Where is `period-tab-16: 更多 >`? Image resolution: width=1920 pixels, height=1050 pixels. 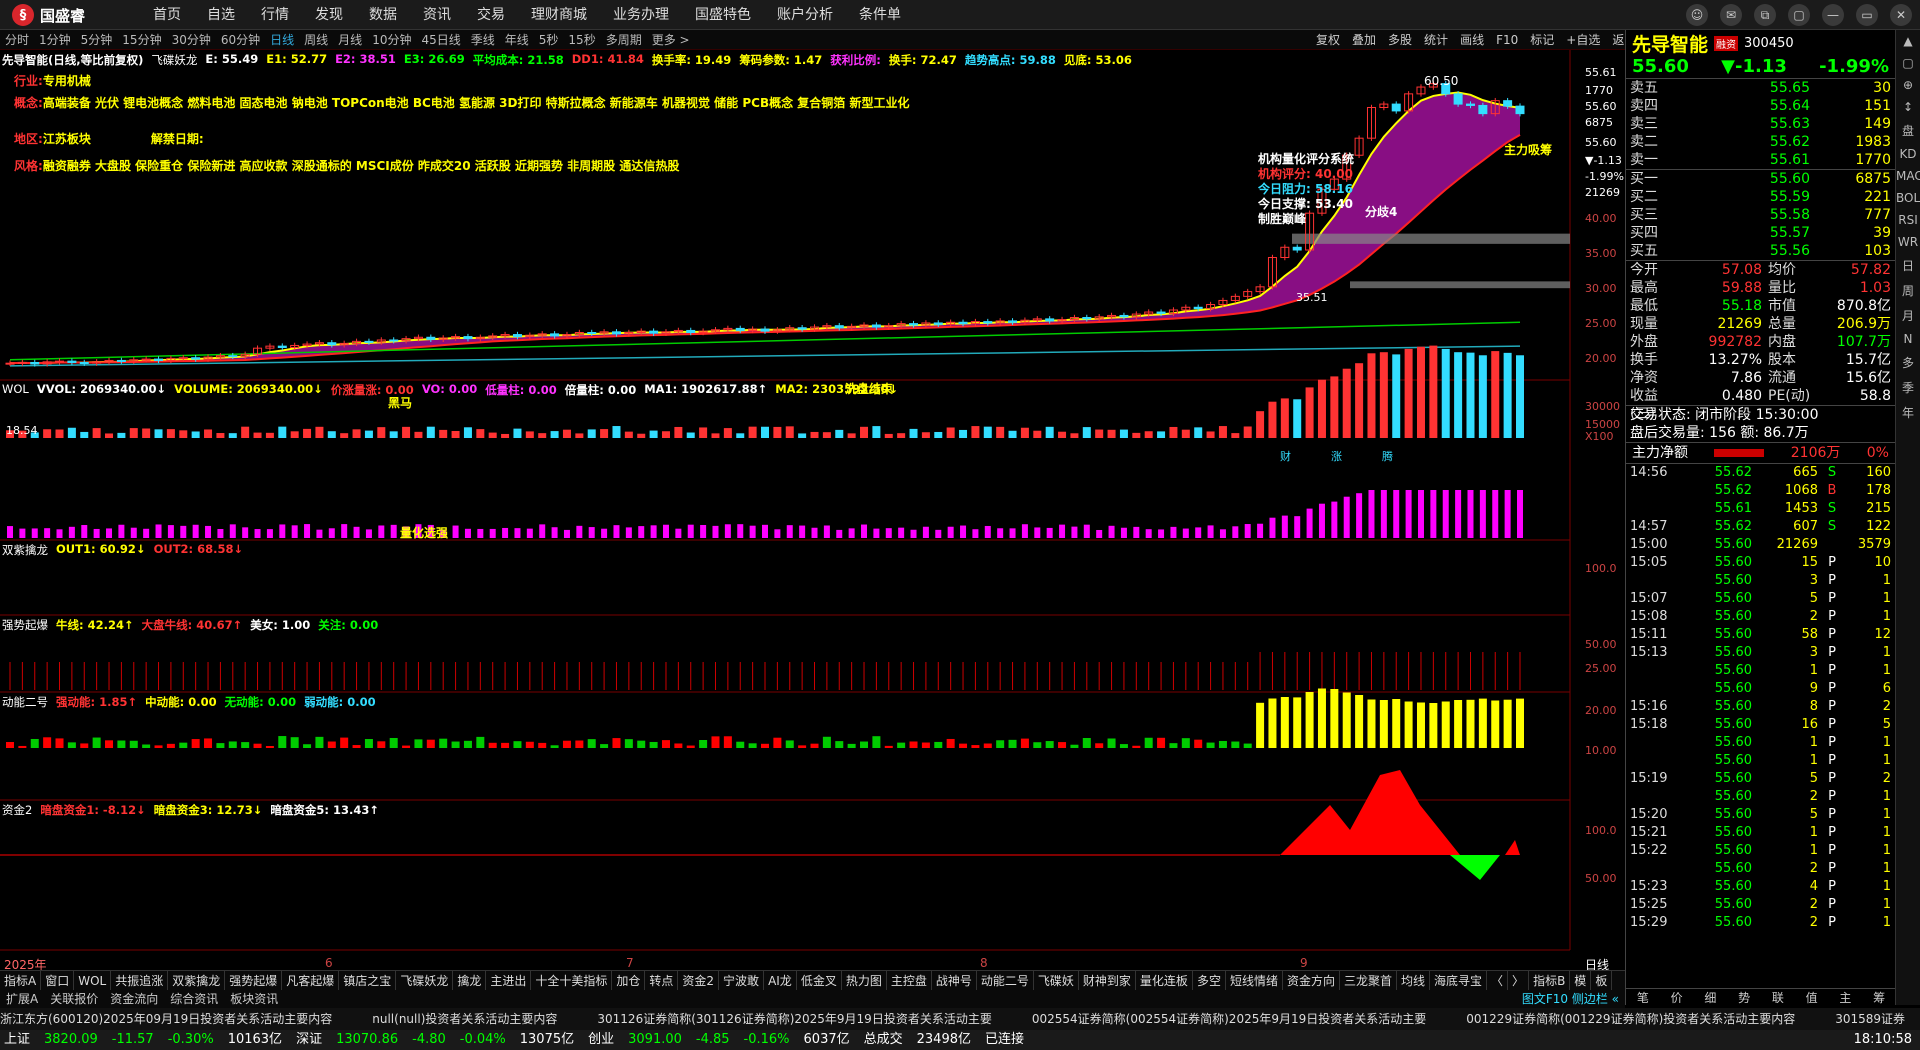
period-tab-16: 更多 > is located at coordinates (671, 39).